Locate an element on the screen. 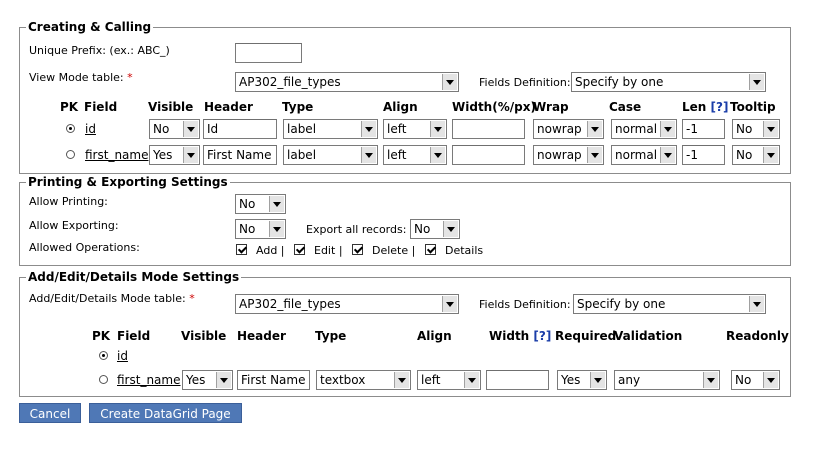  ae-fields-definition-label: Fields Definition: is located at coordinates (525, 304).